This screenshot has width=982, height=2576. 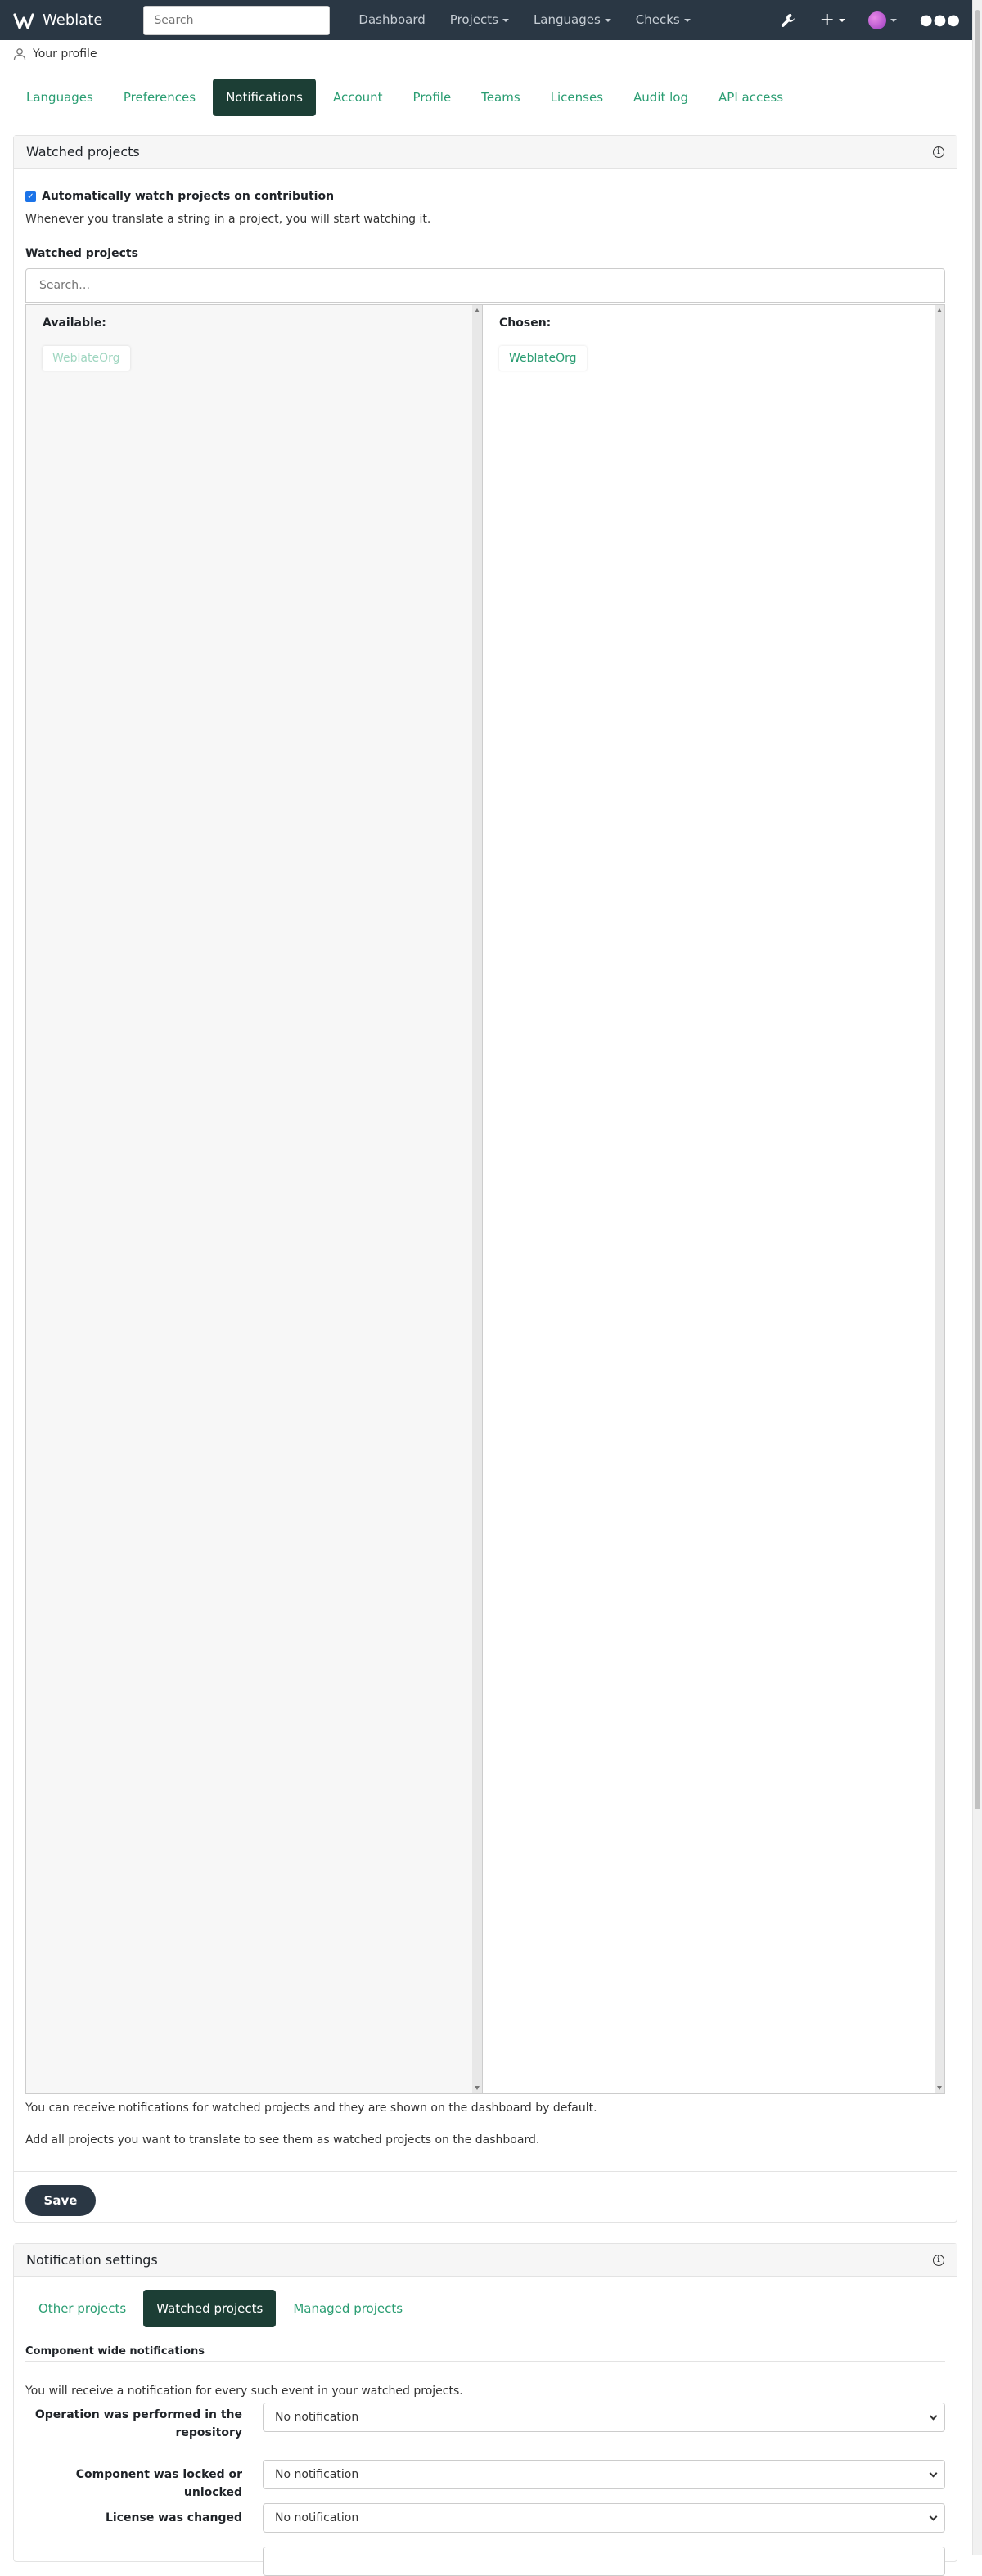 What do you see at coordinates (237, 20) in the screenshot?
I see `search-input` at bounding box center [237, 20].